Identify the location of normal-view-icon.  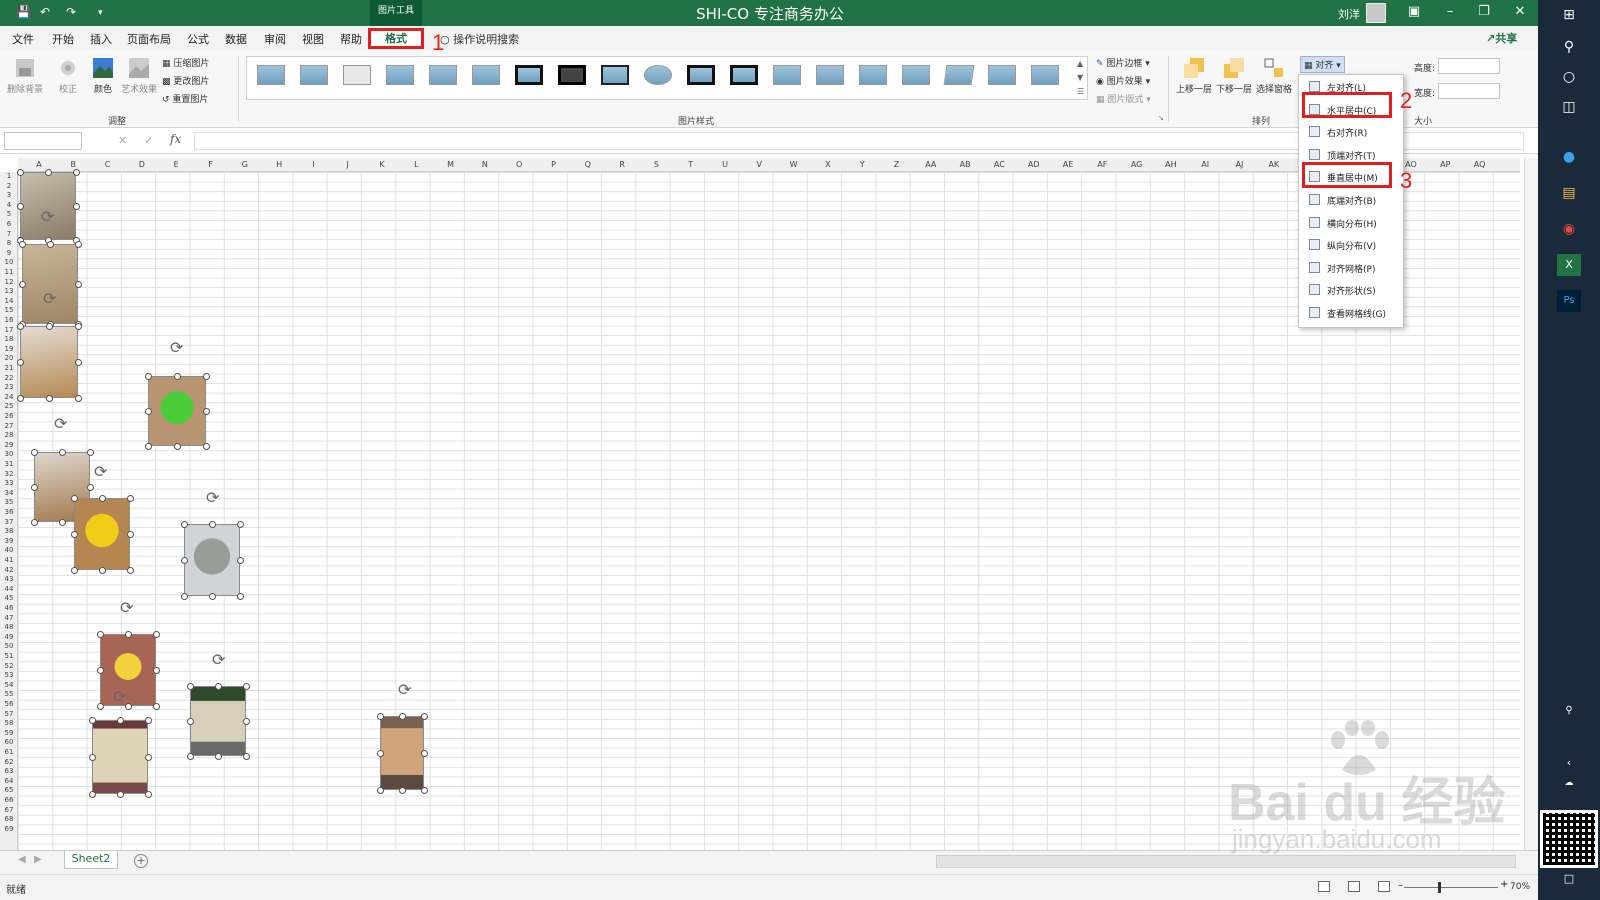
(1324, 886).